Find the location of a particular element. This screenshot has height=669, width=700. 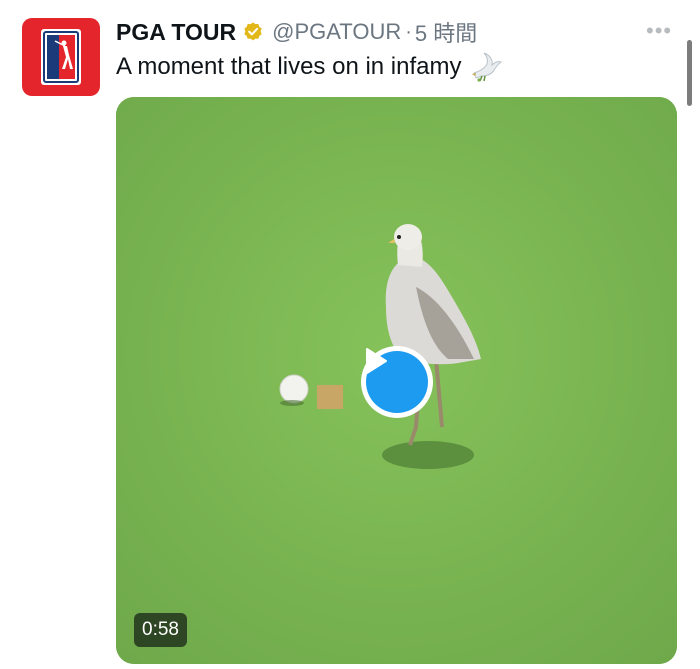

scrollbar is located at coordinates (689, 73).